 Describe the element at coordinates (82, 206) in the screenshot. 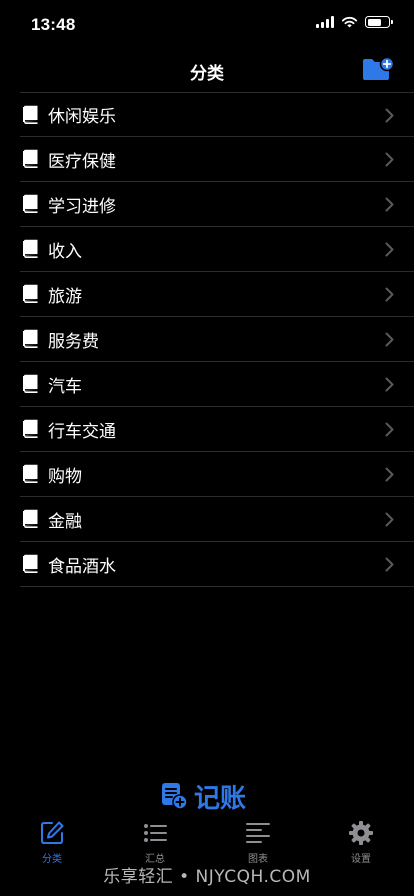

I see `category-label: 学习进修` at that location.